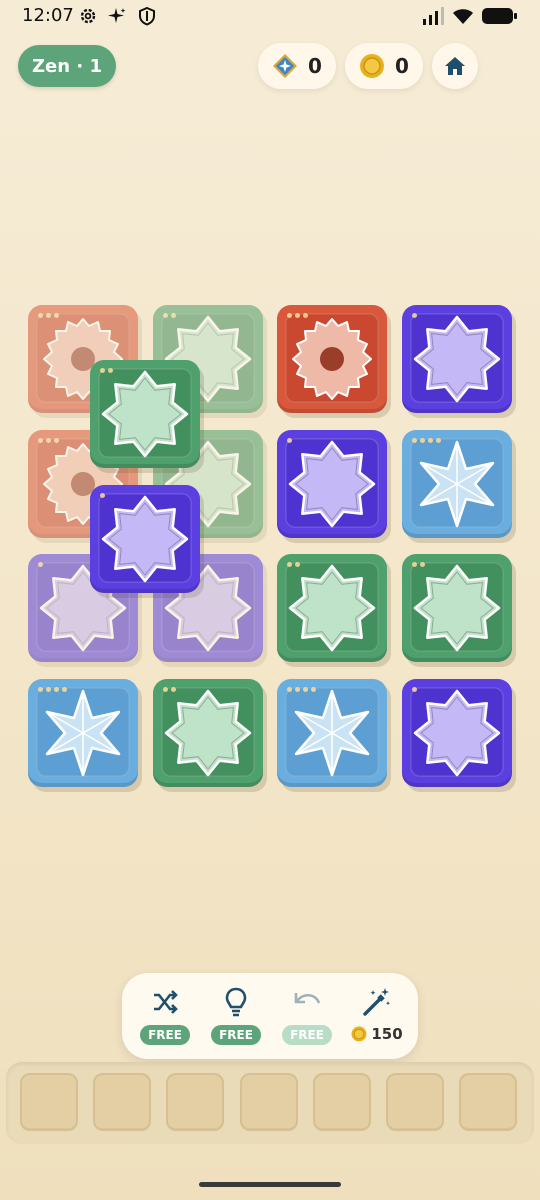  Describe the element at coordinates (377, 1018) in the screenshot. I see `magic-wand-button: 150` at that location.